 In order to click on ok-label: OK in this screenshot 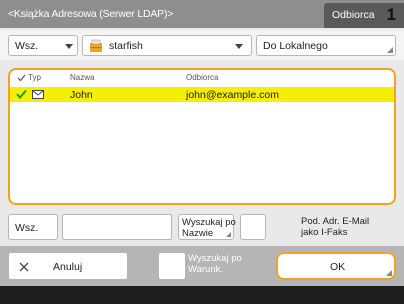, I will do `click(338, 267)`.